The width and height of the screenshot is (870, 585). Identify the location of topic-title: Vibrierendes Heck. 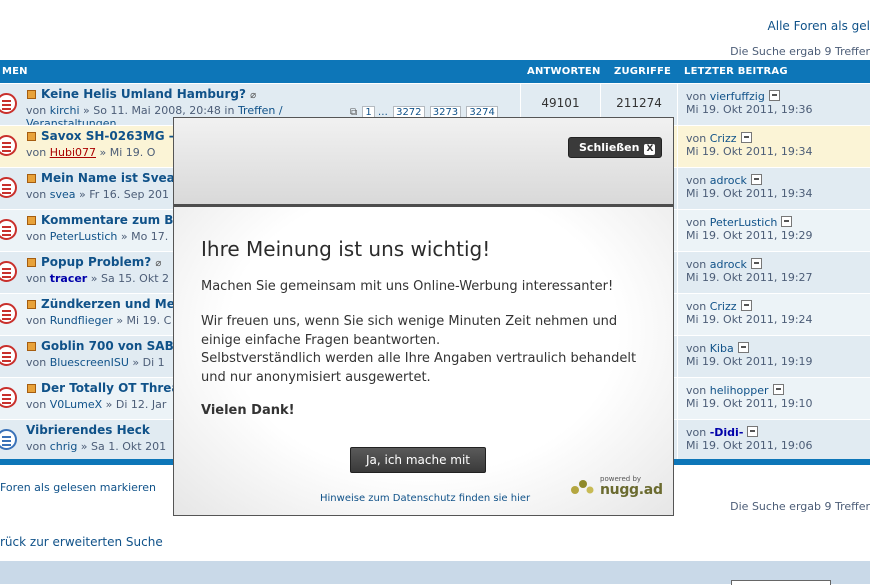
(88, 430).